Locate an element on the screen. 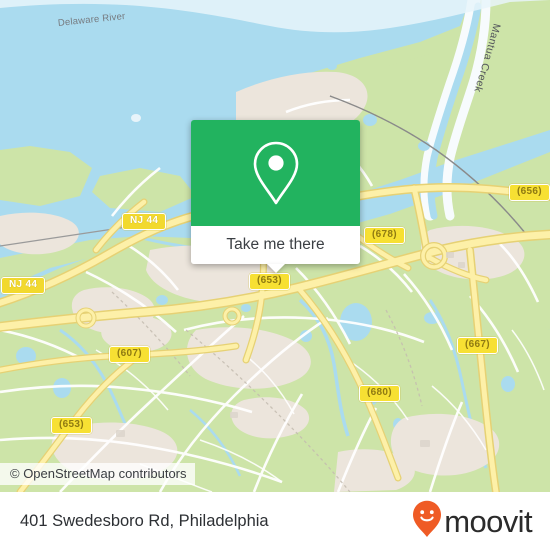 The height and width of the screenshot is (550, 550). map-attribution: © OpenStreetMap contributors is located at coordinates (97, 474).